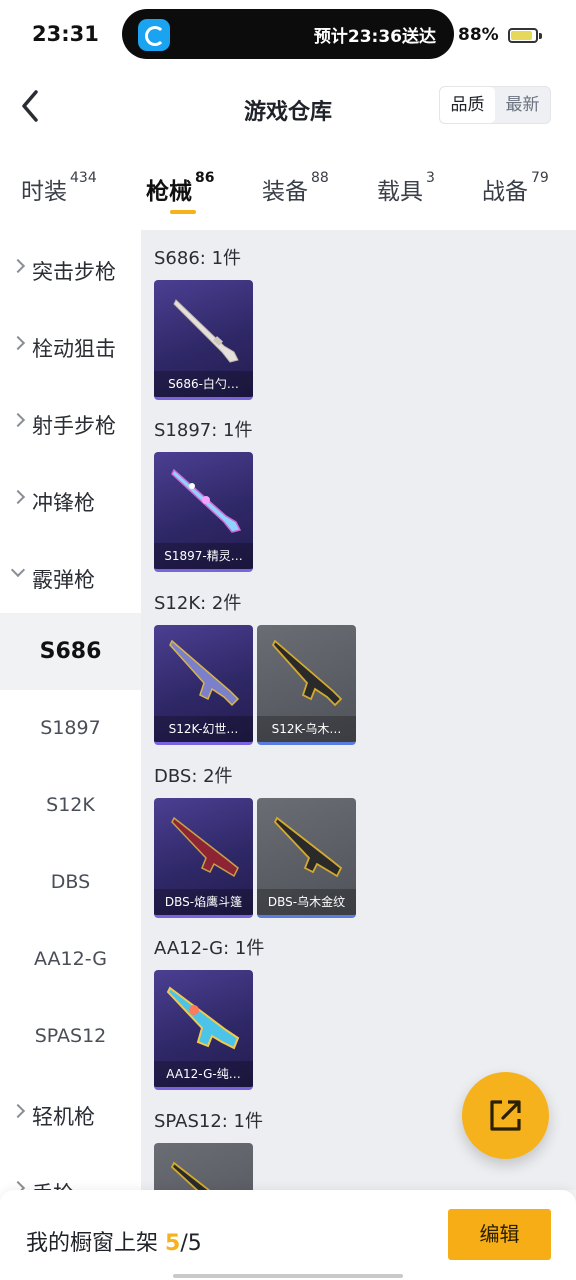 This screenshot has height=1280, width=576. I want to click on sidebar-category-bolt-sniper: 栓动狙击, so click(70, 345).